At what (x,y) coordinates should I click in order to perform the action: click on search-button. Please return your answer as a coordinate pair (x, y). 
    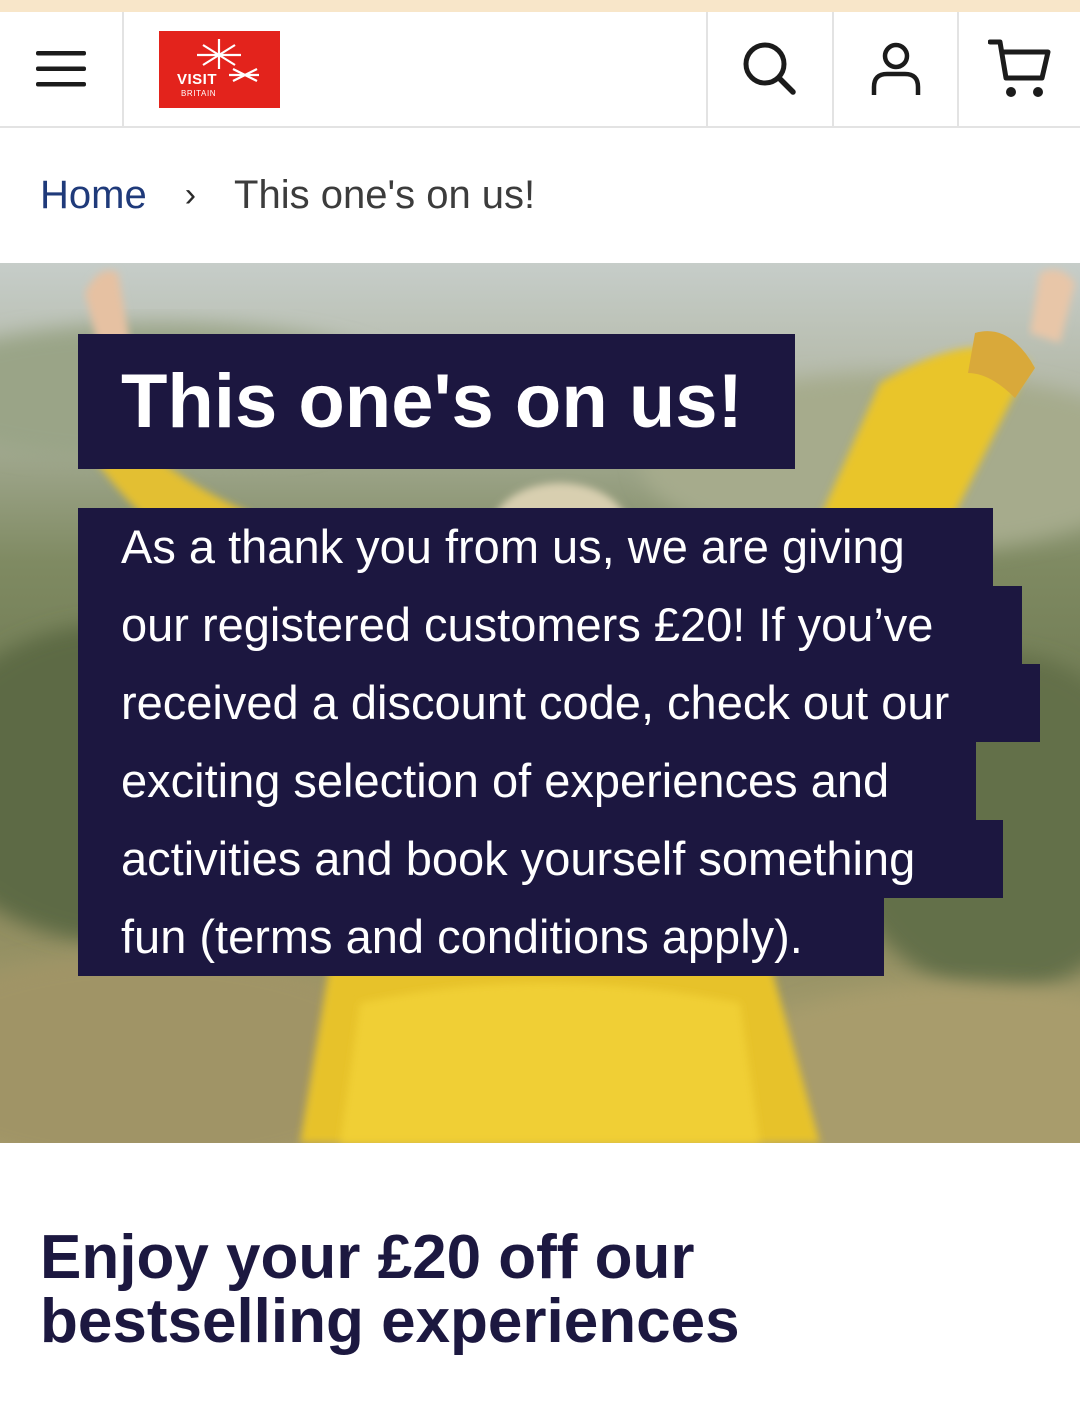
    Looking at the image, I should click on (769, 69).